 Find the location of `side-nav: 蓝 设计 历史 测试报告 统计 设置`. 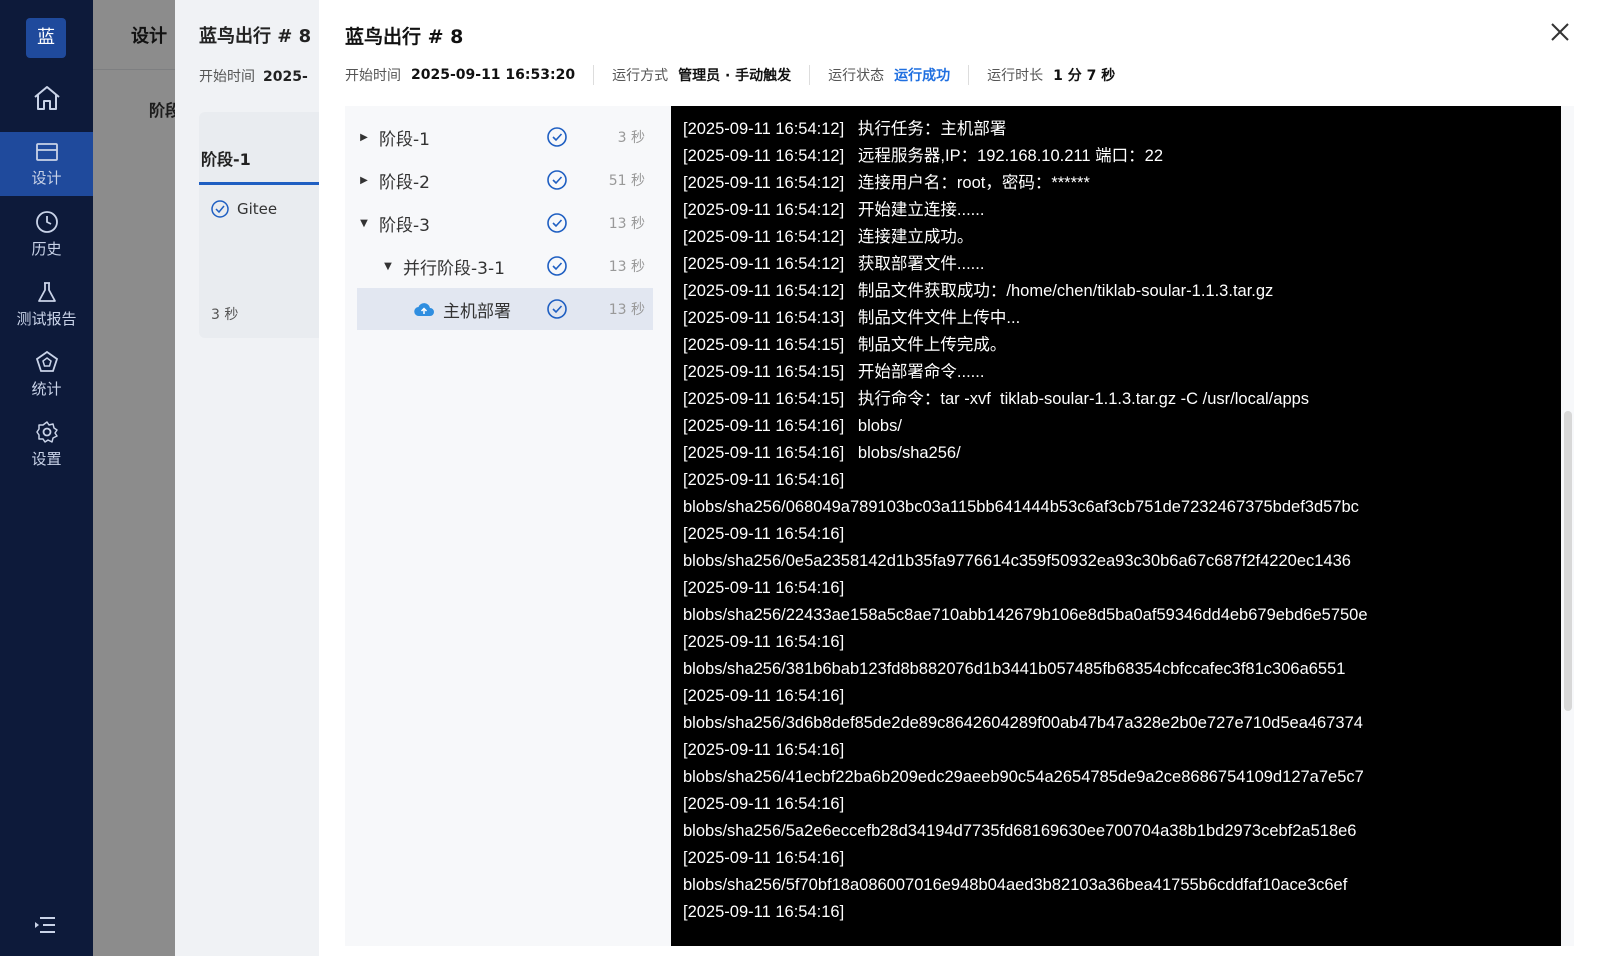

side-nav: 蓝 设计 历史 测试报告 统计 设置 is located at coordinates (46, 478).